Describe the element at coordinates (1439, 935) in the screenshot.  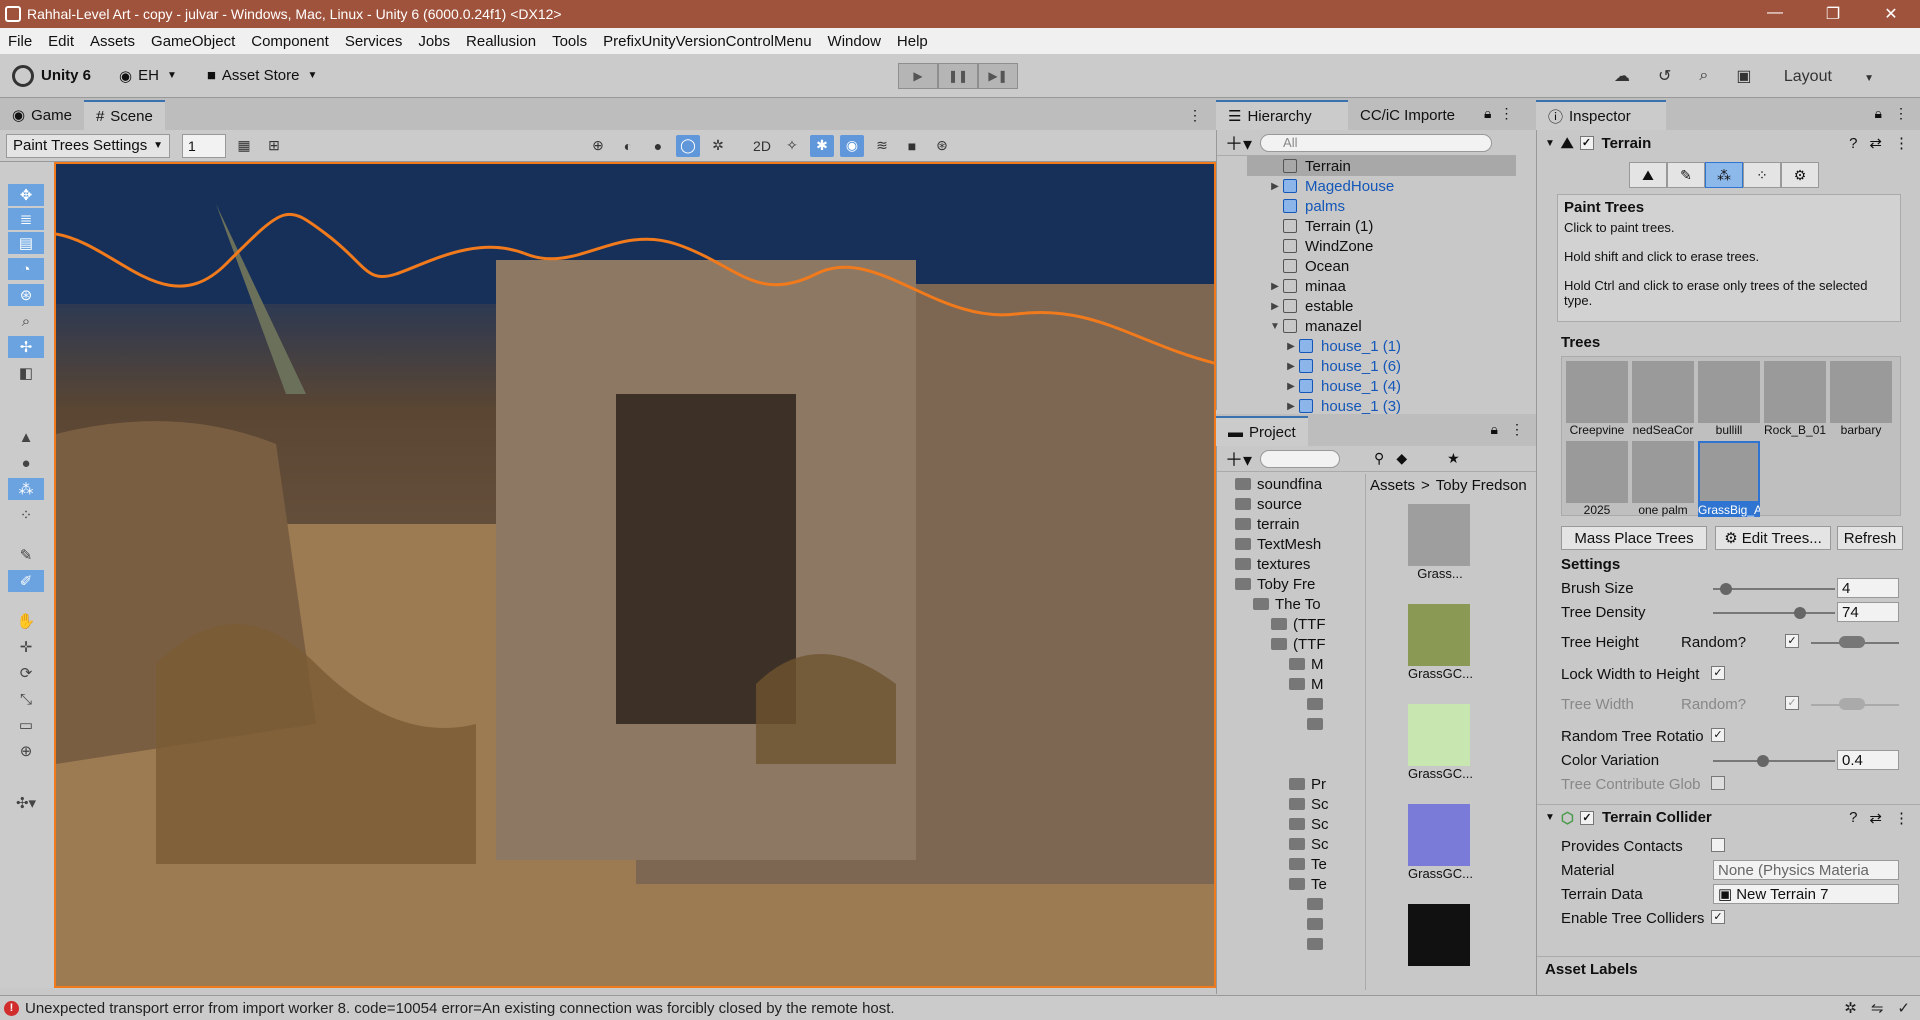
I see `asset-thumb` at that location.